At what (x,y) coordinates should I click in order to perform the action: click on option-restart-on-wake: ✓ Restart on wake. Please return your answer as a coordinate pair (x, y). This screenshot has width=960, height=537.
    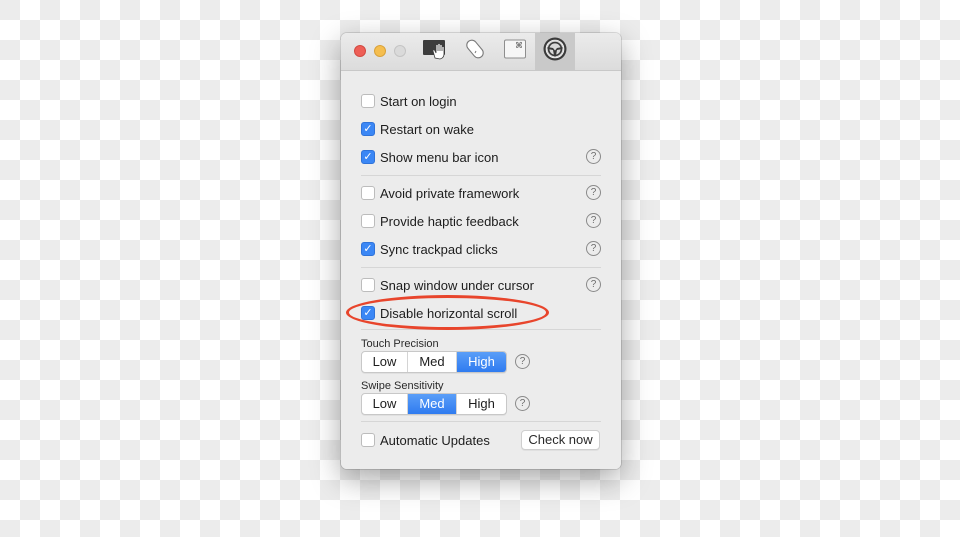
    Looking at the image, I should click on (481, 129).